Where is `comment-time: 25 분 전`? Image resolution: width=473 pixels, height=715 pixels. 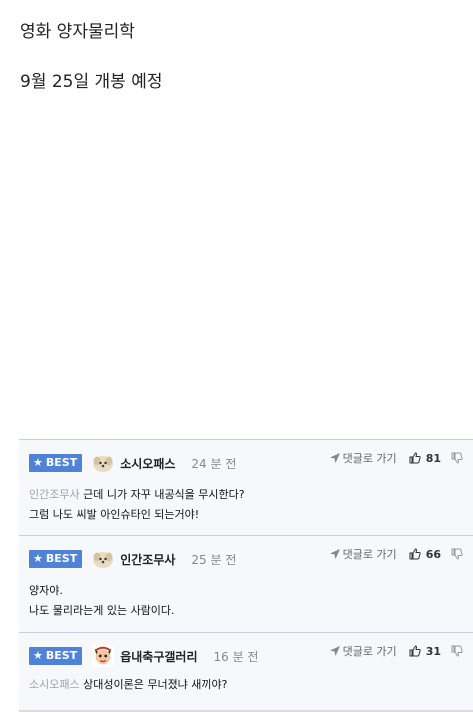
comment-time: 25 분 전 is located at coordinates (214, 559).